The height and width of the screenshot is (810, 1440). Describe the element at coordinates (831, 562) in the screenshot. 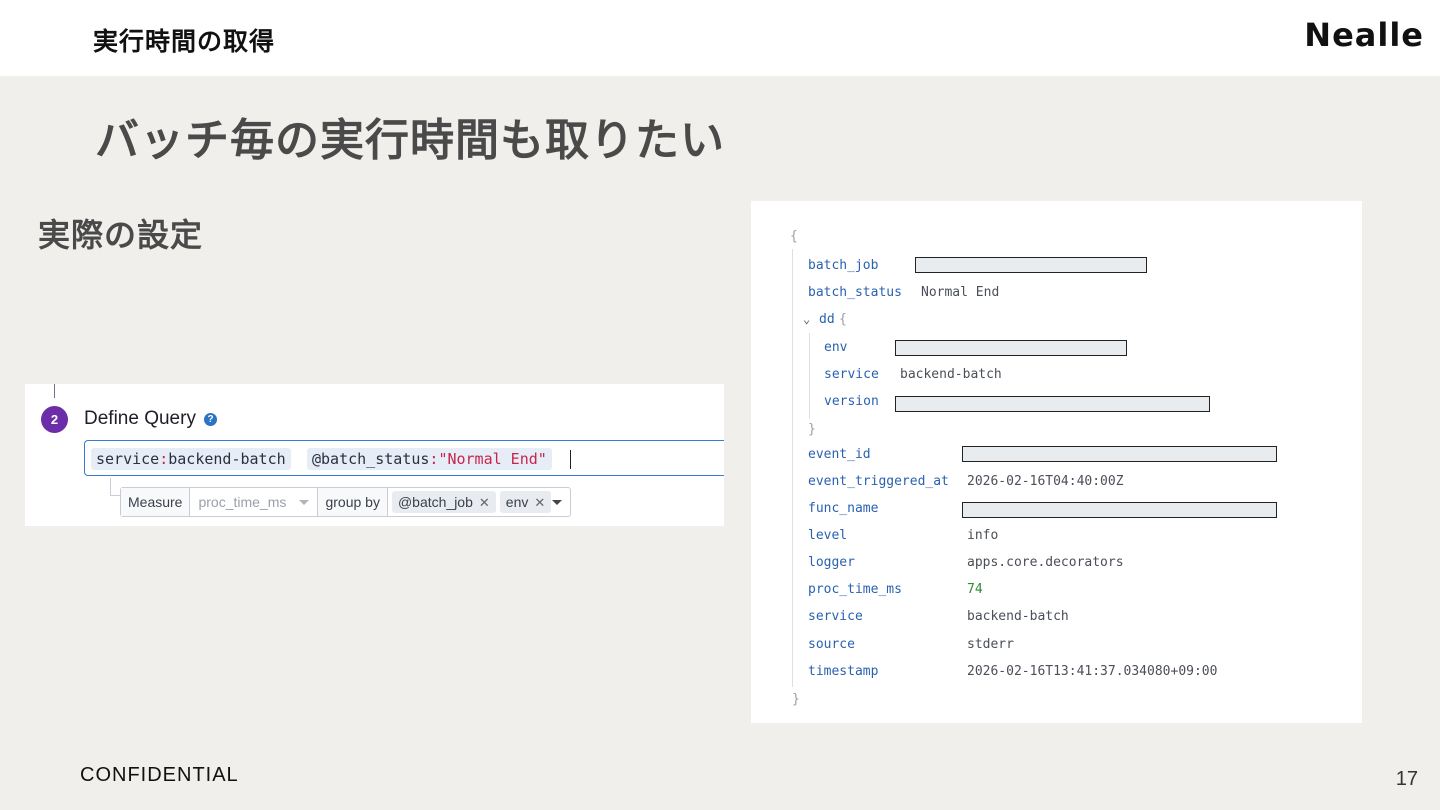

I see `json-key: logger` at that location.